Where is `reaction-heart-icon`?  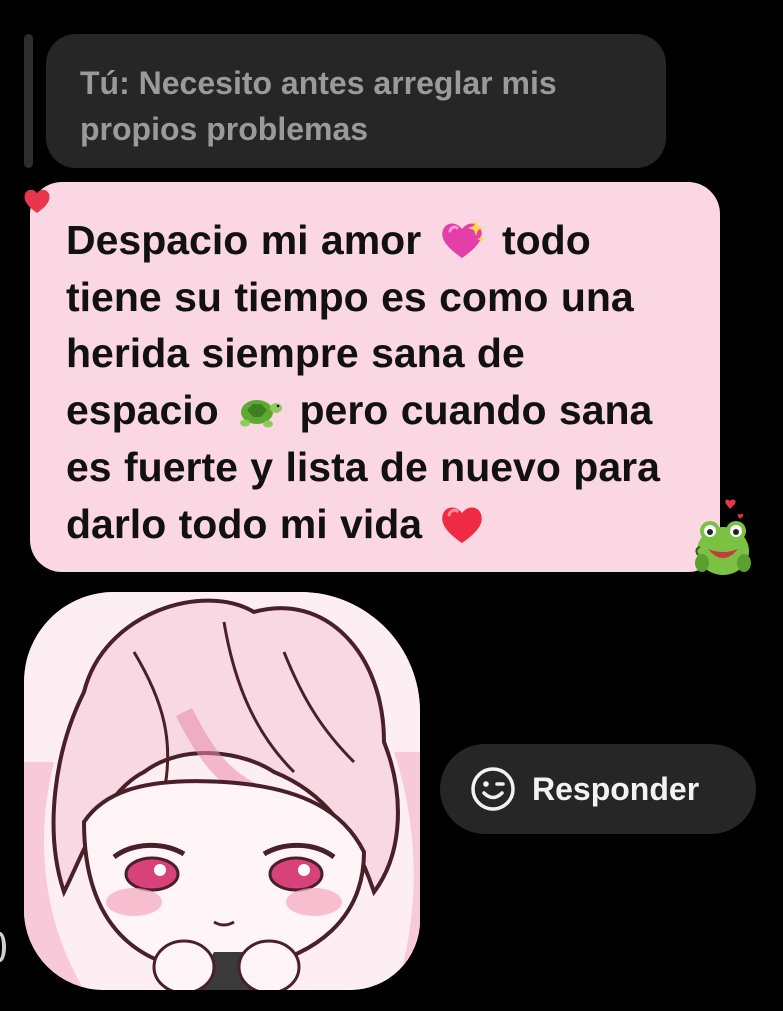
reaction-heart-icon is located at coordinates (37, 201).